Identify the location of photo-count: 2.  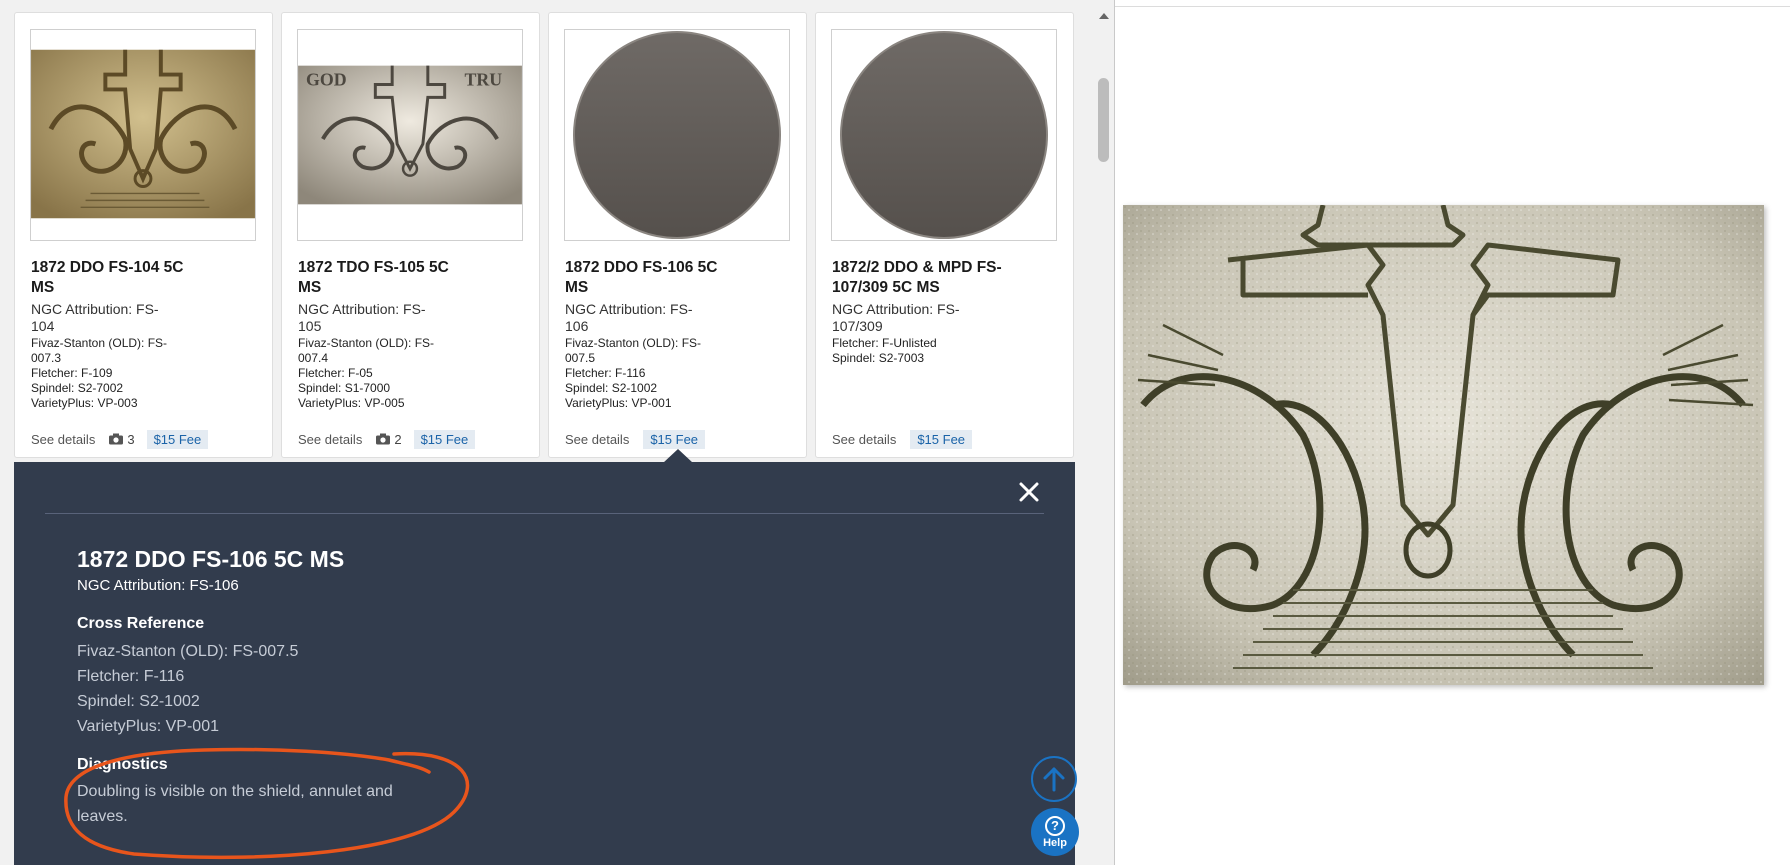
(389, 439).